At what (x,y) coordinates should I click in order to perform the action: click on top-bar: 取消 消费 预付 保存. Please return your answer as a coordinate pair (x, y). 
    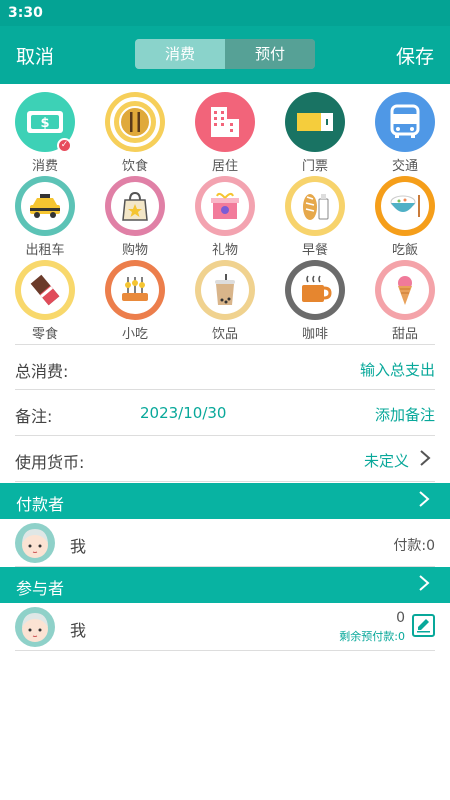
    Looking at the image, I should click on (225, 55).